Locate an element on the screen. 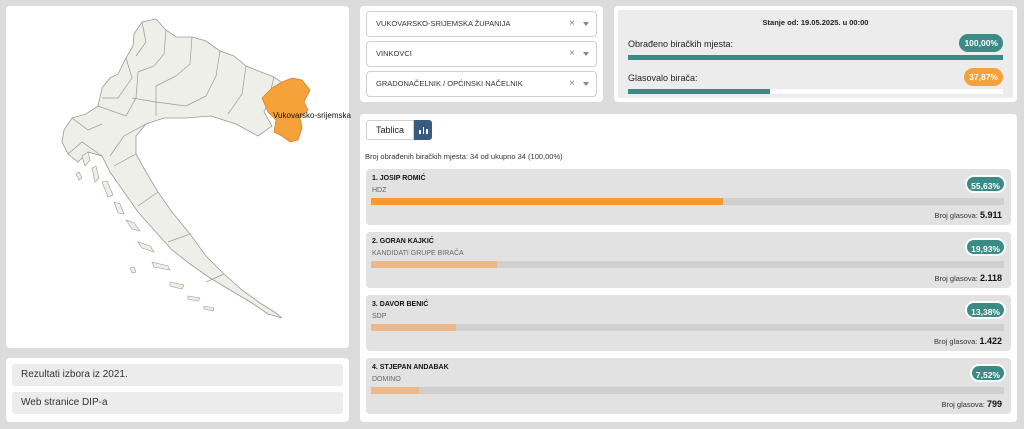 This screenshot has height=429, width=1024. county-chevron-down-icon is located at coordinates (586, 24).